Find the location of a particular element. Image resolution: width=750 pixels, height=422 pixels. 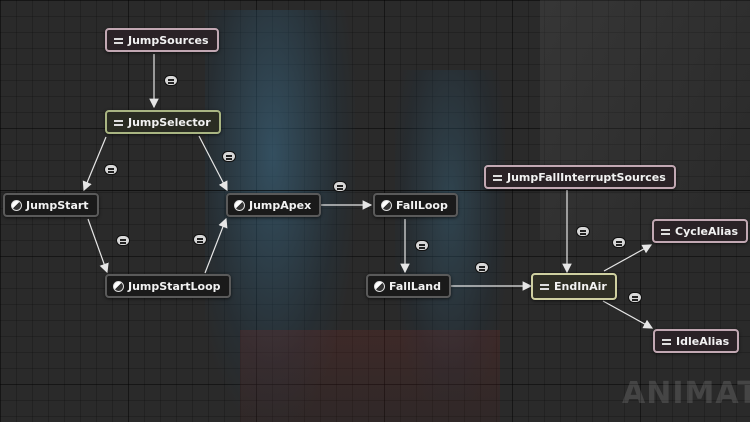

node-jump-selector: JumpSelector is located at coordinates (163, 122).